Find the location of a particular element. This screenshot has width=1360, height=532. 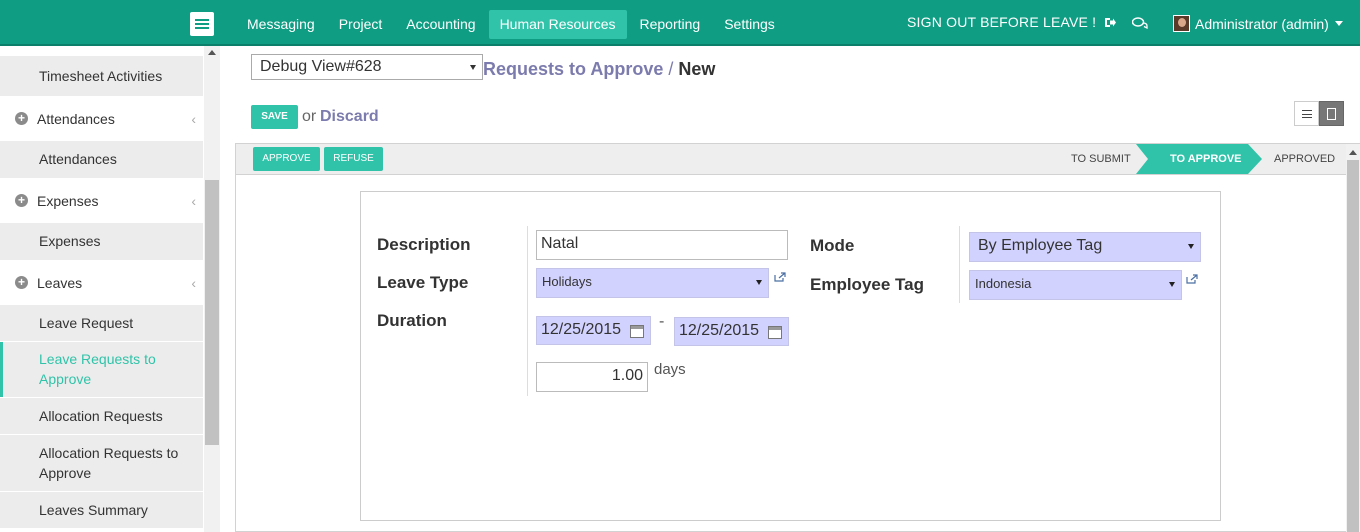

date-from-input: 12/25/2015 is located at coordinates (593, 330).